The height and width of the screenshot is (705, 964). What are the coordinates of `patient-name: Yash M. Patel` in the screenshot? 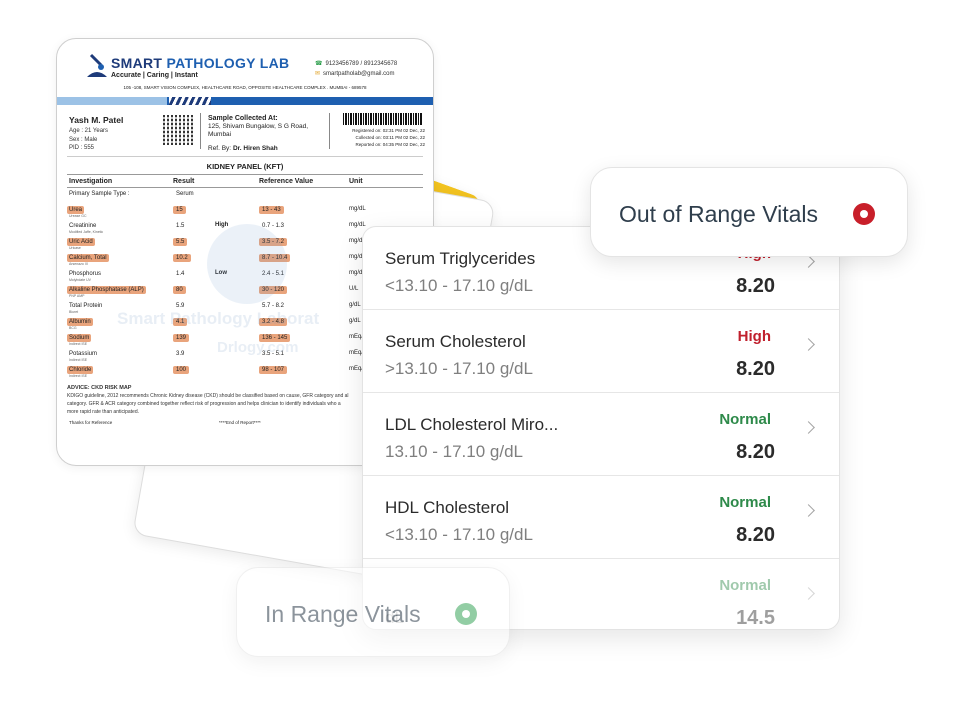 It's located at (96, 120).